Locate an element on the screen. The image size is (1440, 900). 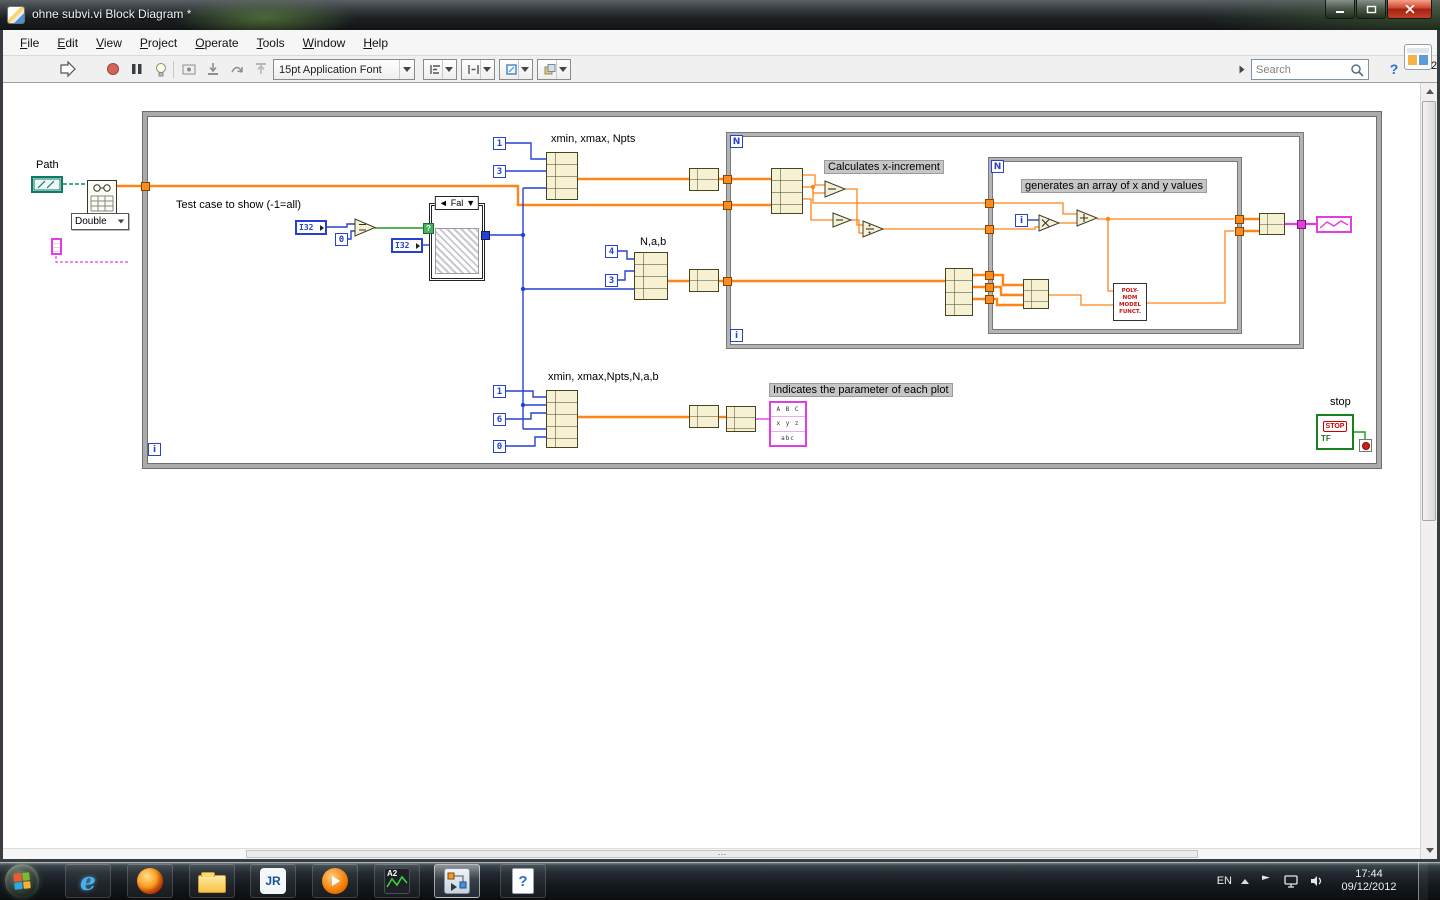
flag-action-center-icon is located at coordinates (1266, 881).